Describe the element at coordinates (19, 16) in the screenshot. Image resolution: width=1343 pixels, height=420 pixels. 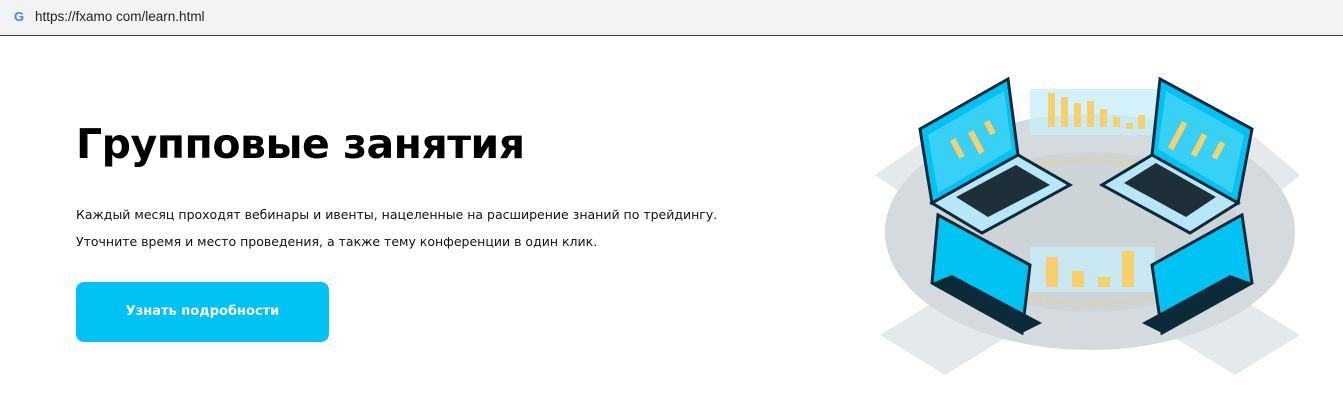
I see `google-icon: G` at that location.